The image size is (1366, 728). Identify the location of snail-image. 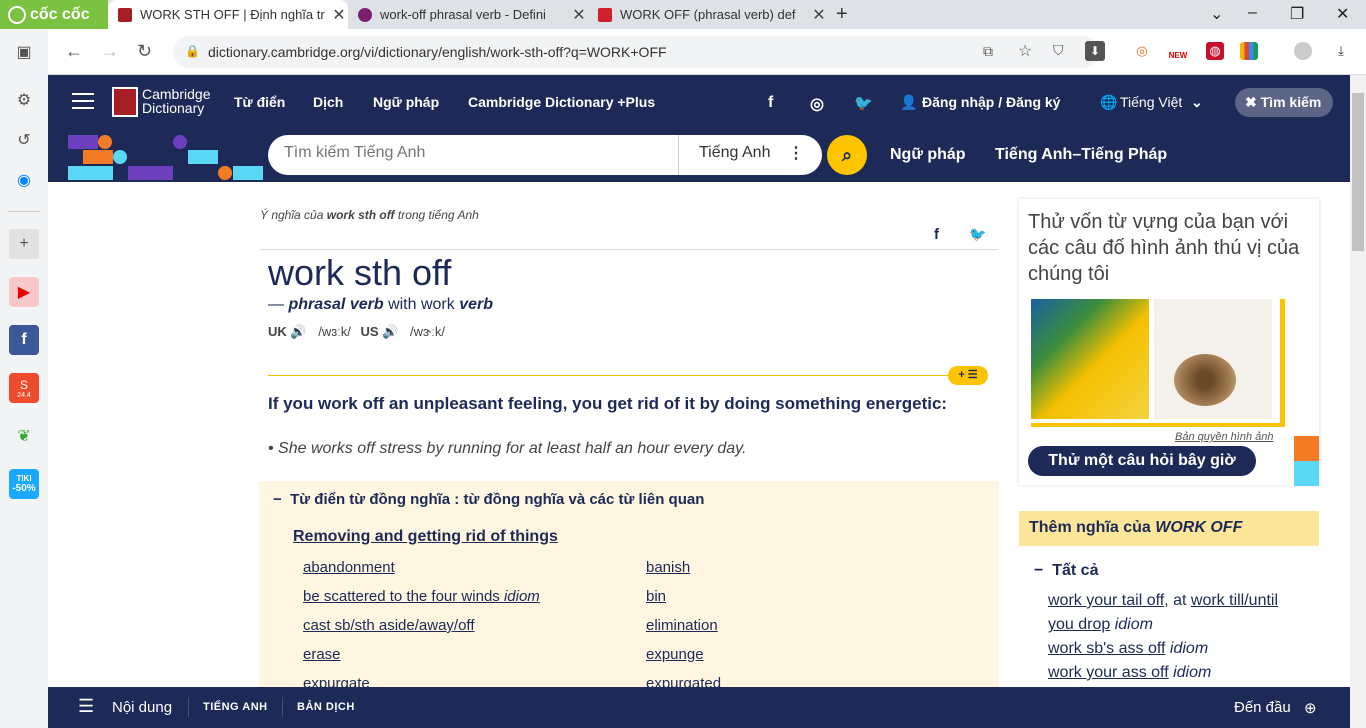
(1213, 359).